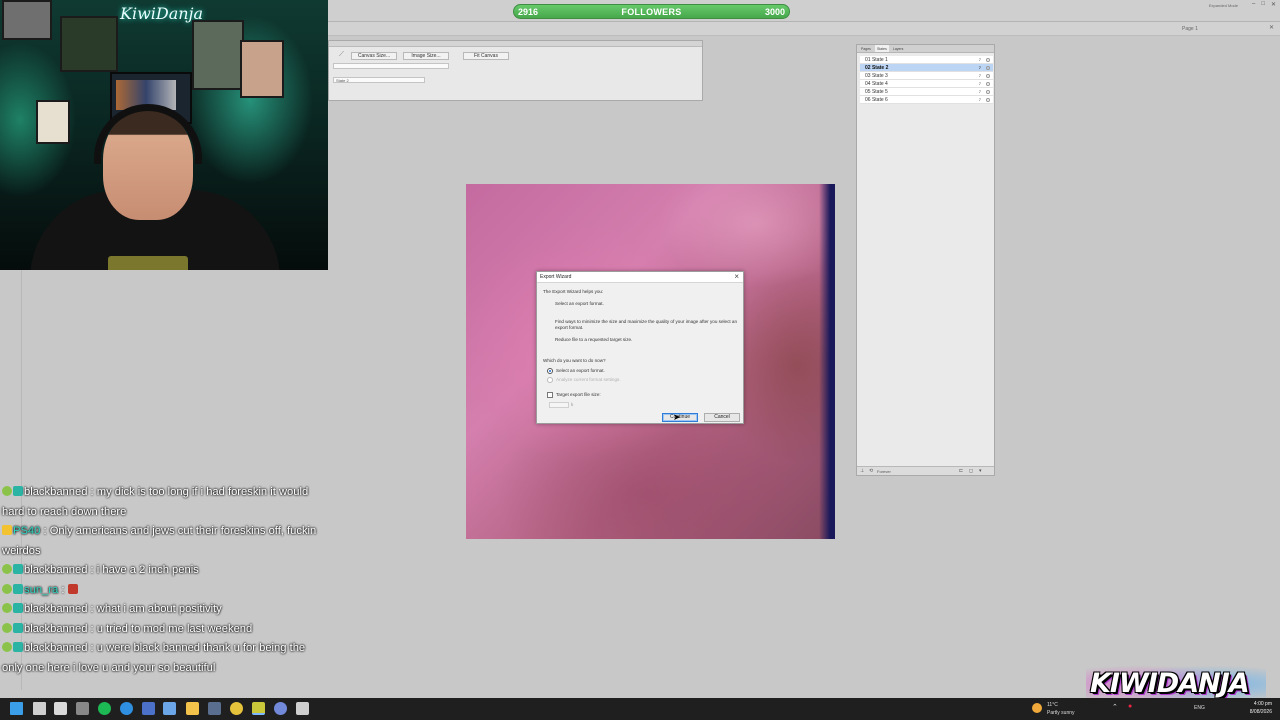 This screenshot has width=1280, height=720. What do you see at coordinates (63, 589) in the screenshot?
I see `chat-text: :` at bounding box center [63, 589].